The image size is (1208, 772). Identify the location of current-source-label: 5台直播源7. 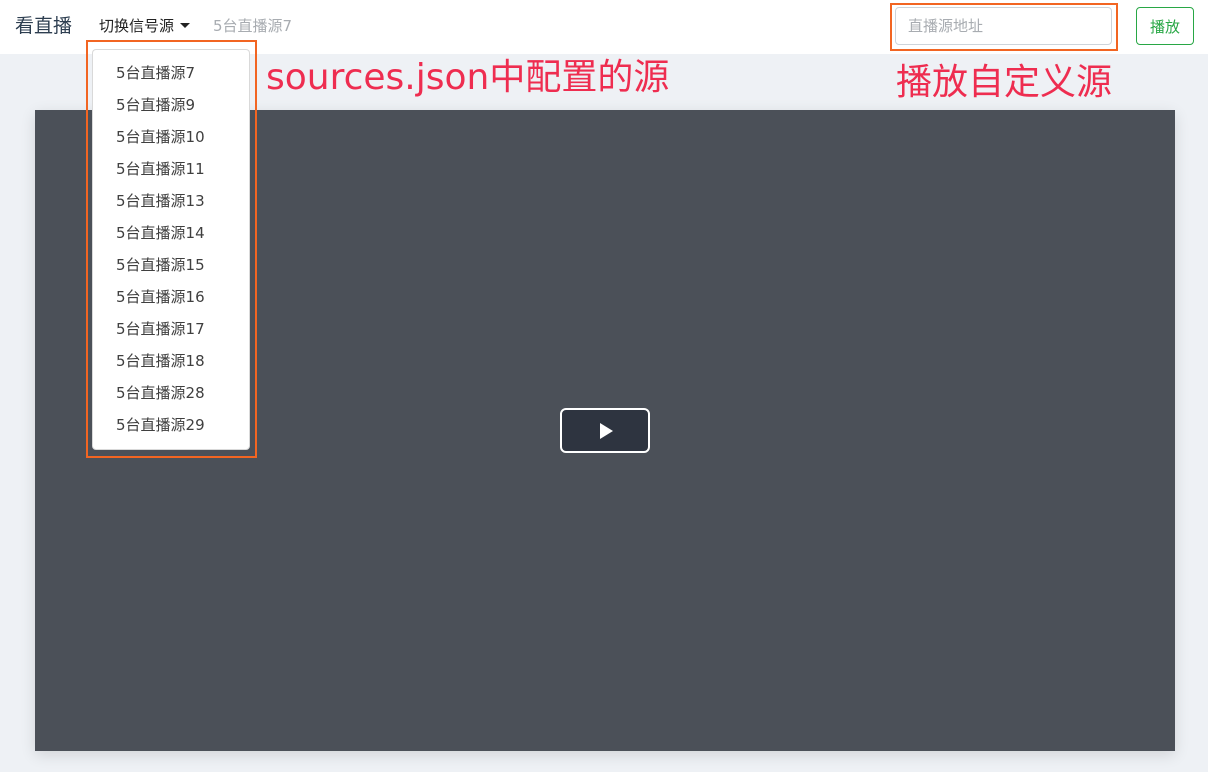
(253, 26).